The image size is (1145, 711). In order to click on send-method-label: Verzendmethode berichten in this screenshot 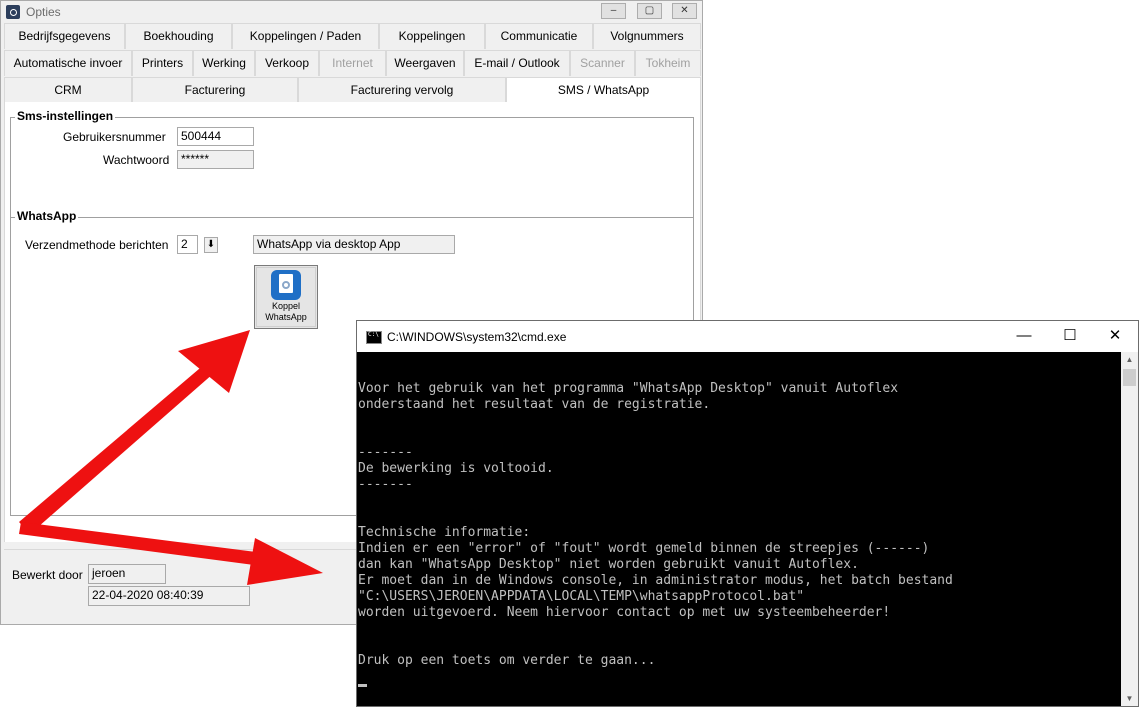, I will do `click(97, 245)`.